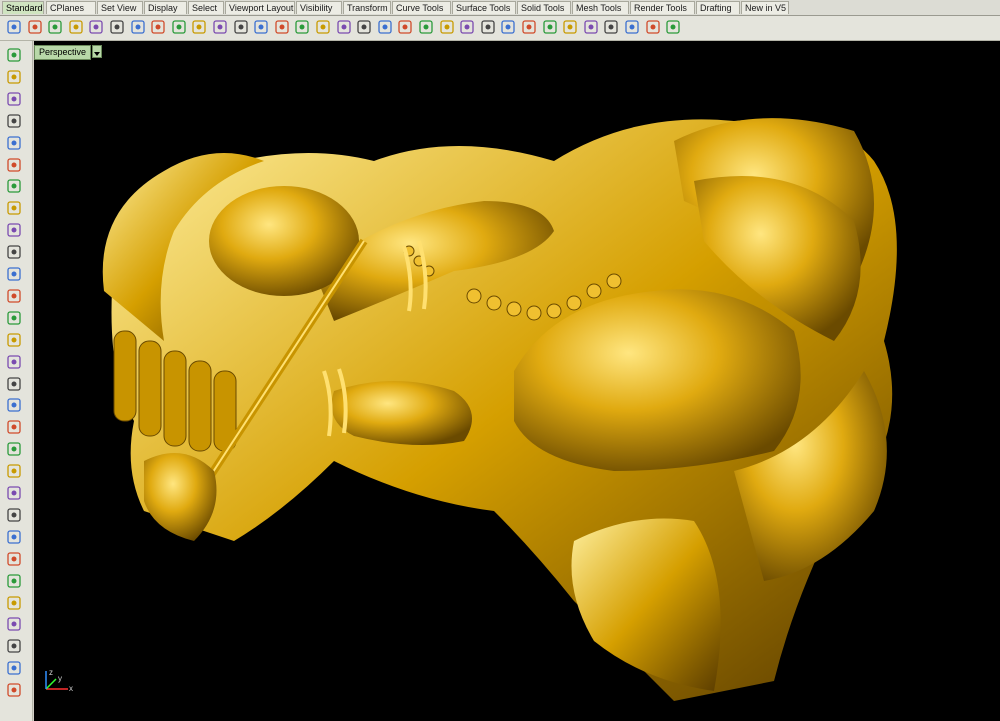  I want to click on x-axis-label: x, so click(71, 688).